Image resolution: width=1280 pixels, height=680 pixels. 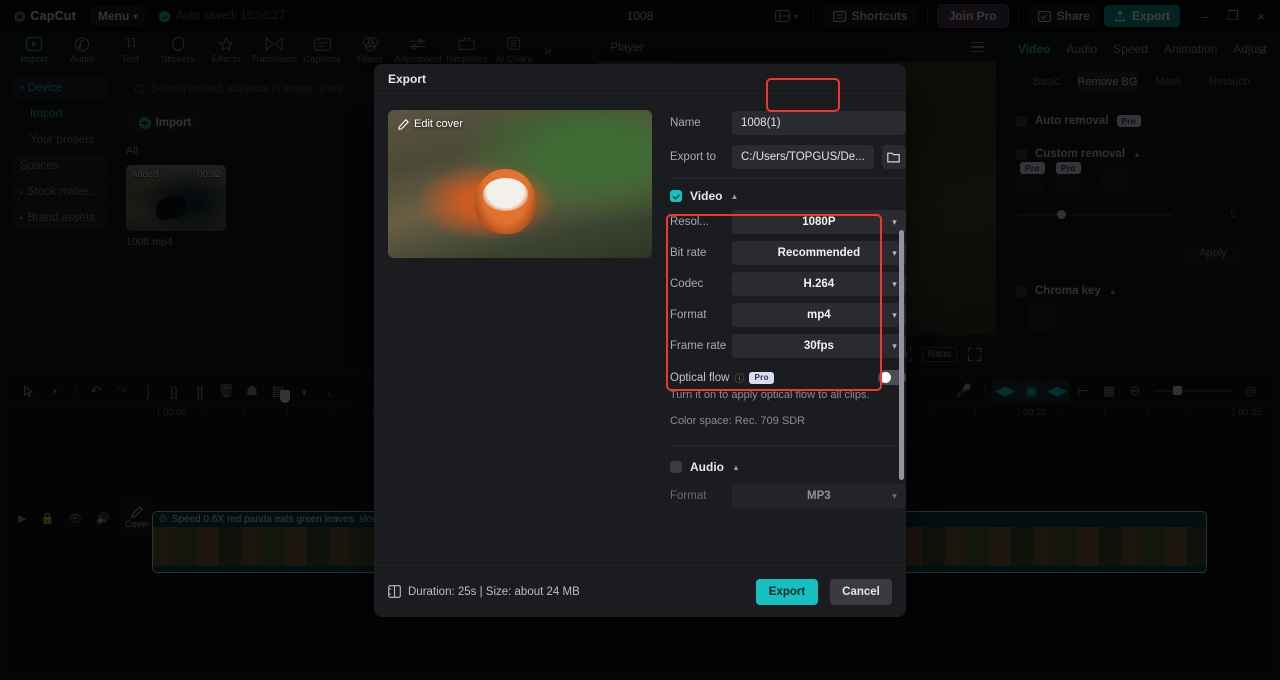 What do you see at coordinates (707, 467) in the screenshot?
I see `audio-section-label: Audio` at bounding box center [707, 467].